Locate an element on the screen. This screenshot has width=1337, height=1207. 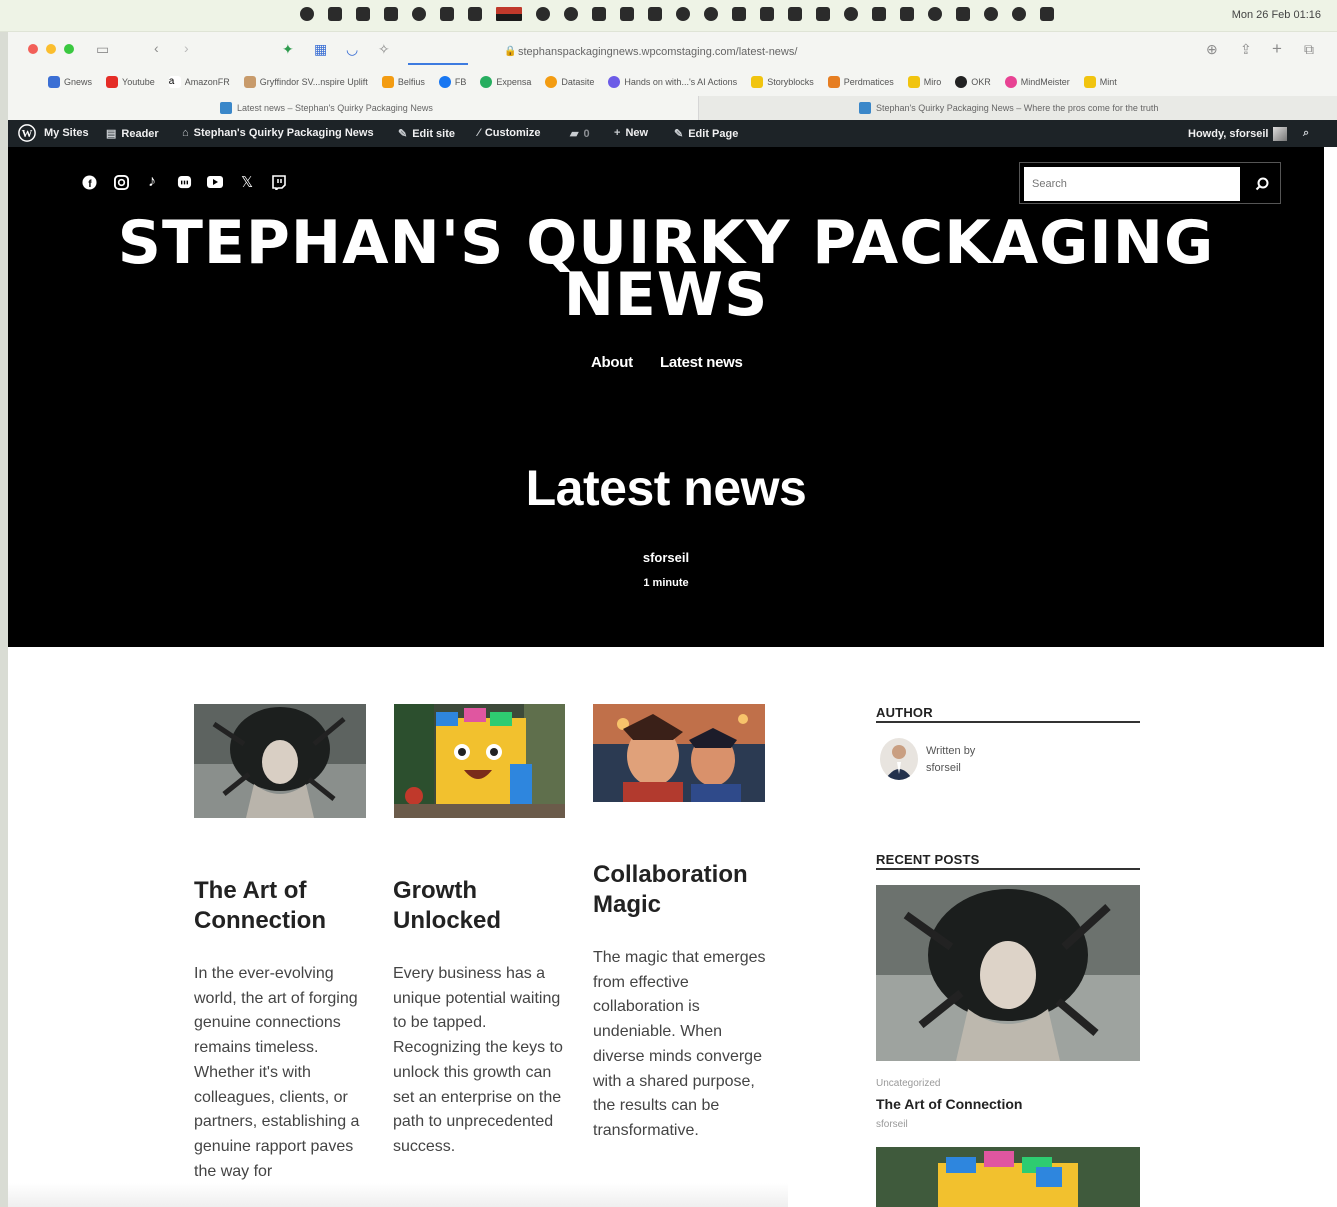
bookmark-item: FB is located at coordinates (452, 82).